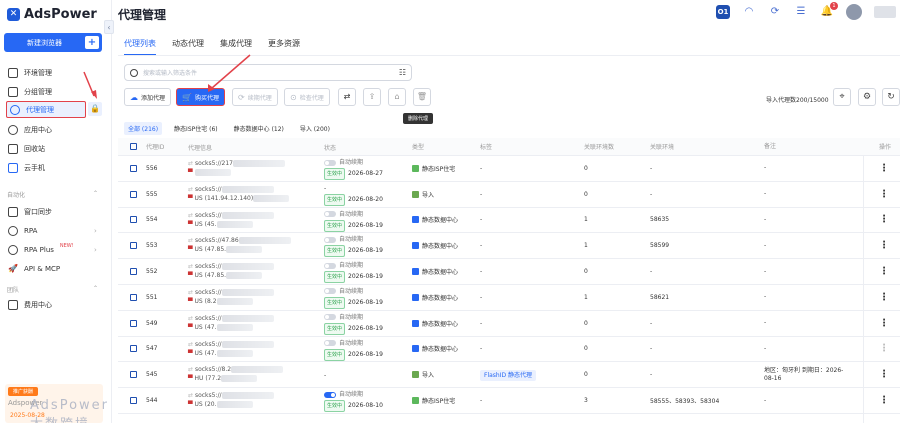 This screenshot has height=423, width=900. Describe the element at coordinates (26, 168) in the screenshot. I see `sidebar-item-cloud-phone: 云手机` at that location.